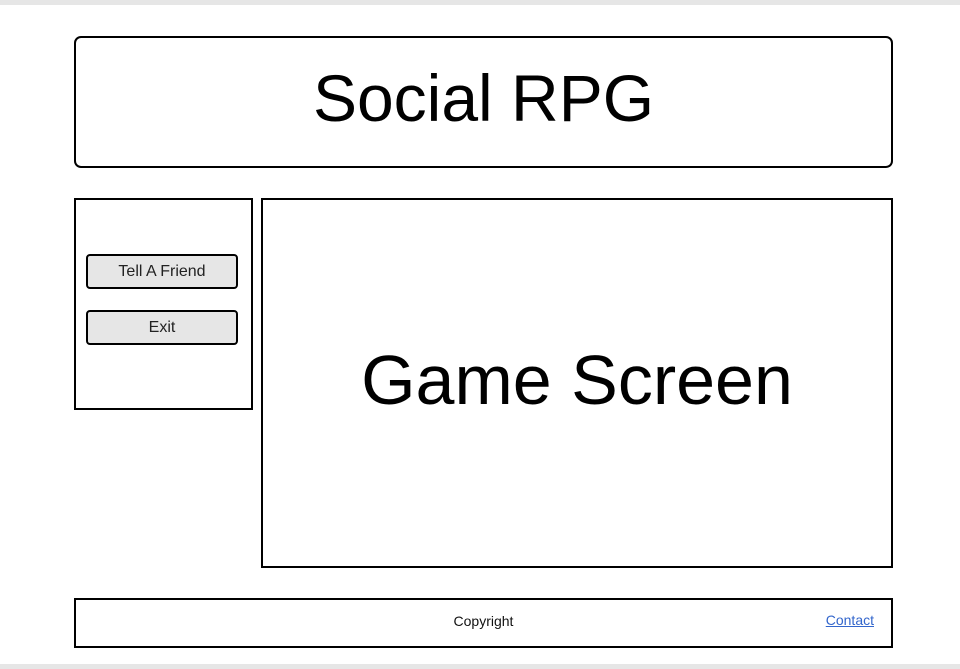 Image resolution: width=960 pixels, height=669 pixels. I want to click on copyright-text: Copyright, so click(483, 621).